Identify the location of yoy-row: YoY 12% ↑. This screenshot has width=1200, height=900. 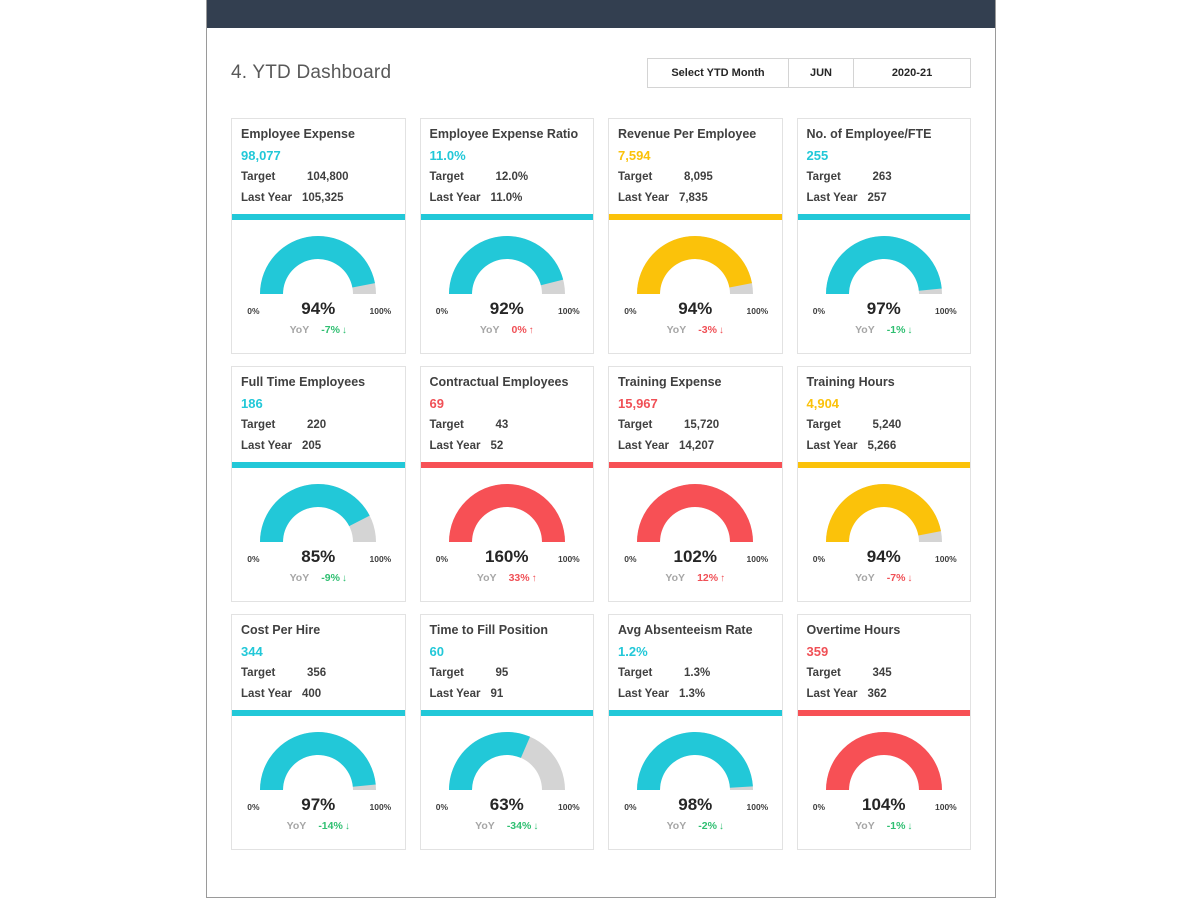
(695, 578).